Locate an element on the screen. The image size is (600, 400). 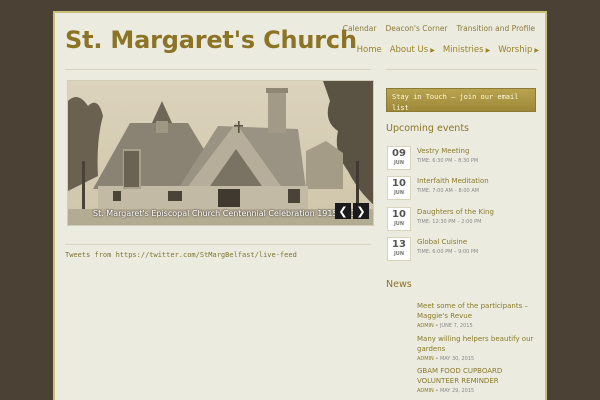
event-title: Global Cuisine is located at coordinates (442, 242).